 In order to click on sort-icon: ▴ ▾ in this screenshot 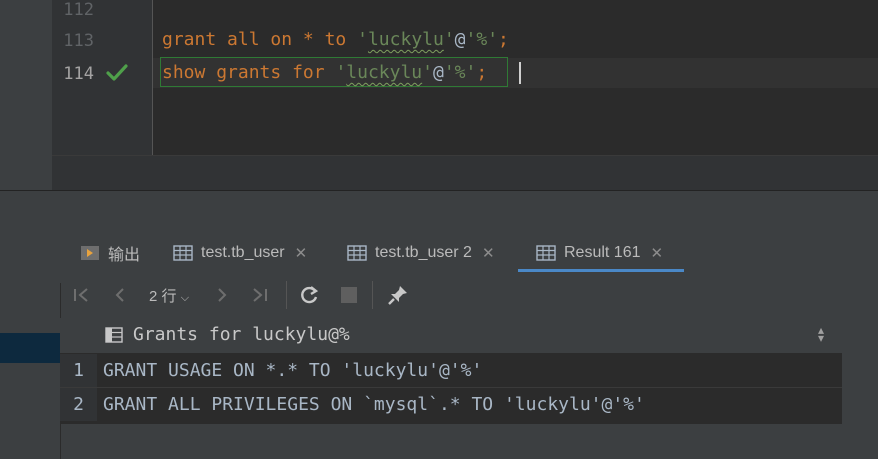, I will do `click(821, 334)`.